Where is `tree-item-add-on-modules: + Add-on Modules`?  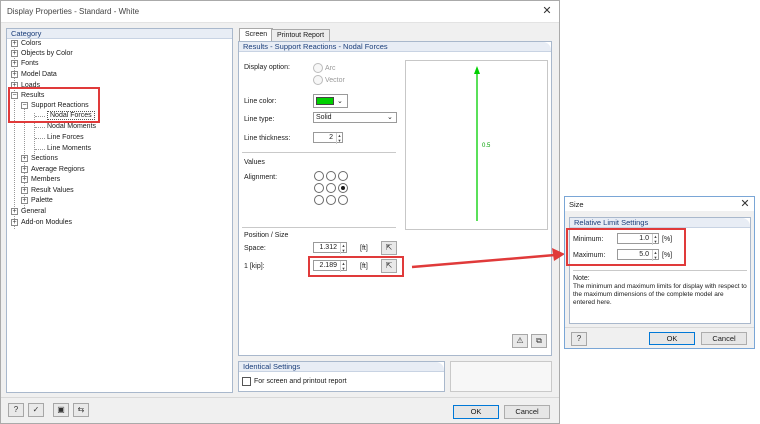 tree-item-add-on-modules: + Add-on Modules is located at coordinates (41, 223).